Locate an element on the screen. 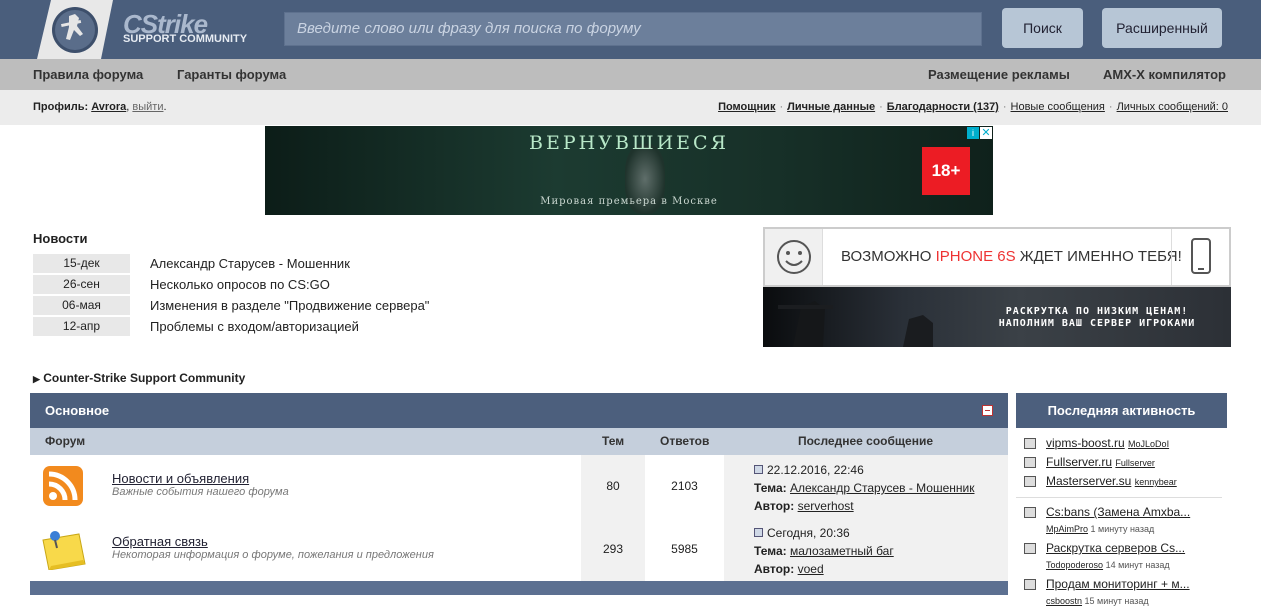 This screenshot has width=1261, height=609. news-item: 12-апр Проблемы с входом/авторизацией is located at coordinates (243, 327).